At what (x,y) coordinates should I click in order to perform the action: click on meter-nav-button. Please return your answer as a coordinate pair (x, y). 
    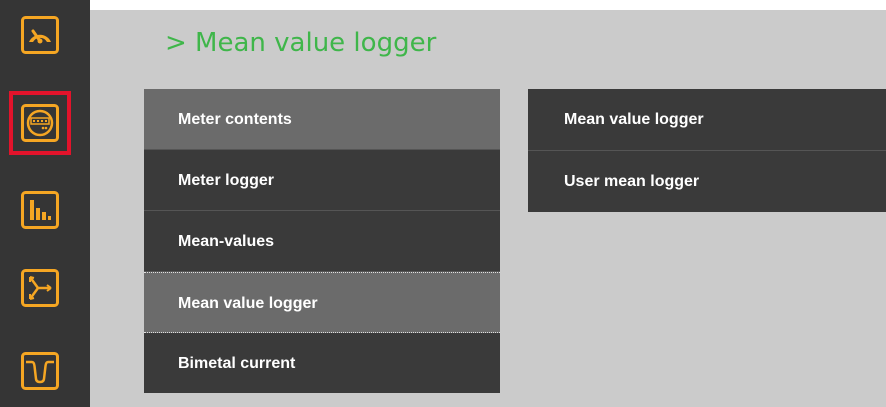
    Looking at the image, I should click on (40, 123).